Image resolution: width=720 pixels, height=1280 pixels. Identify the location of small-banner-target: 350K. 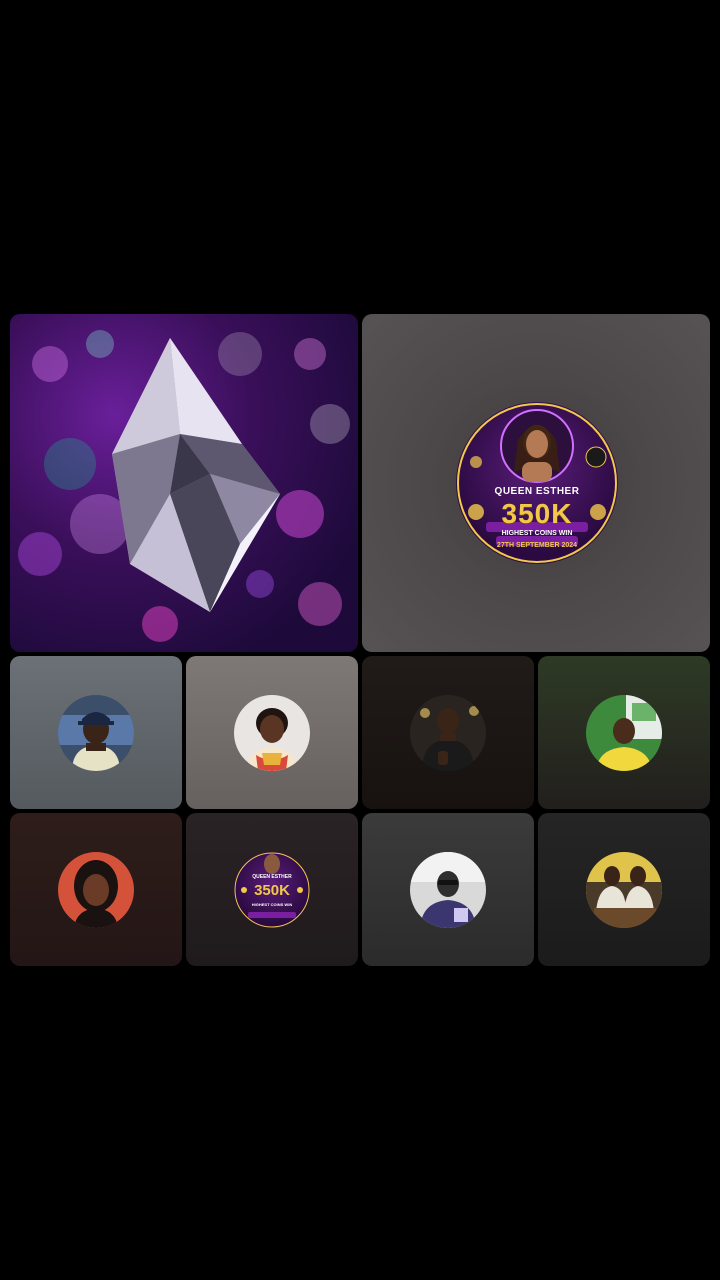
(272, 890).